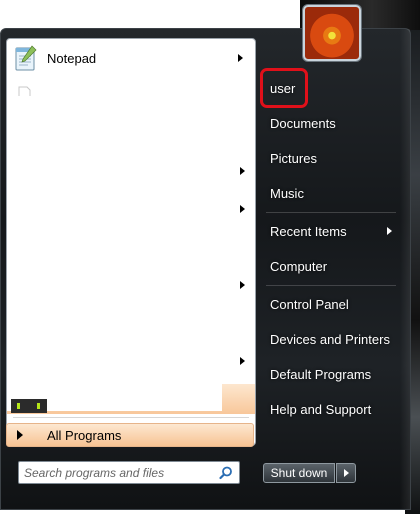 The height and width of the screenshot is (514, 420). I want to click on nav-item-devices-and-printers: Devices and Printers, so click(333, 339).